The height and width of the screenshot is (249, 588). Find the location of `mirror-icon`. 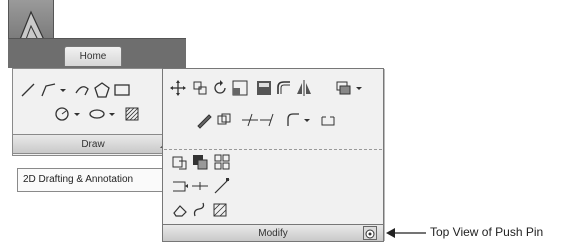

mirror-icon is located at coordinates (304, 88).